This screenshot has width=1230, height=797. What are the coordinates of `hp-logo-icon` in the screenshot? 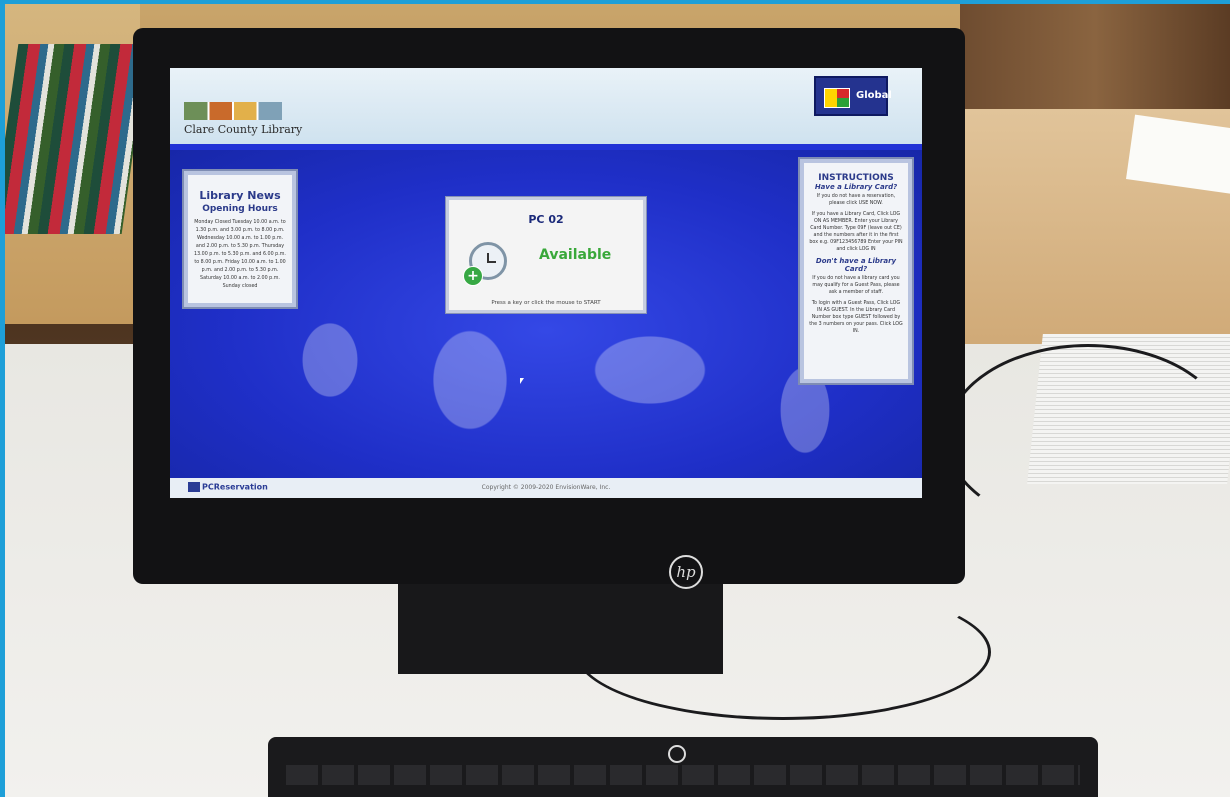 It's located at (677, 754).